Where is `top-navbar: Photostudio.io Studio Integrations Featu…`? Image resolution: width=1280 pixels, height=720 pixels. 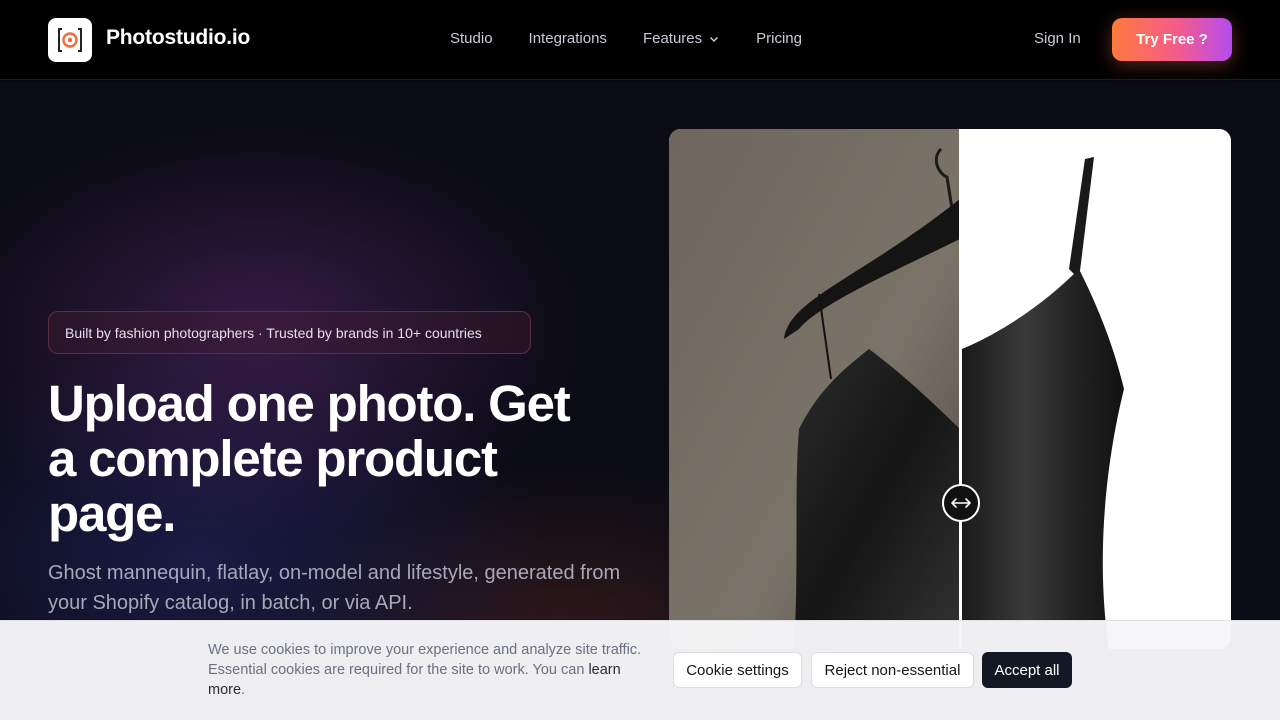 top-navbar: Photostudio.io Studio Integrations Featu… is located at coordinates (640, 40).